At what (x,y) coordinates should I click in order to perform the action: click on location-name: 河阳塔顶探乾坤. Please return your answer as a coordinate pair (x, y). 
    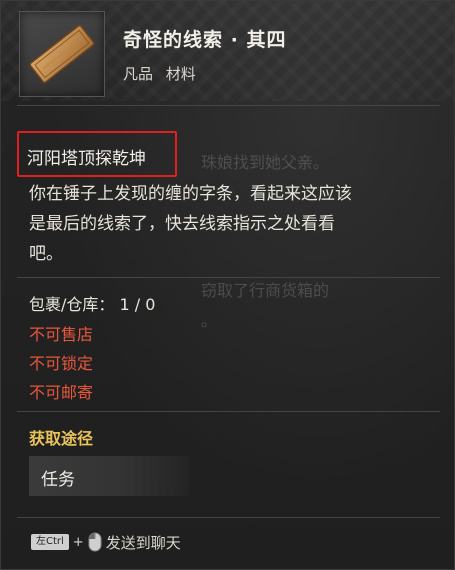
    Looking at the image, I should click on (86, 159).